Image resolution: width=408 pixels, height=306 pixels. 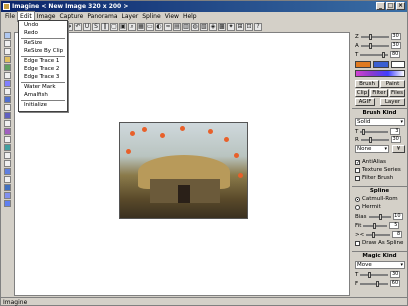 What do you see at coordinates (130, 16) in the screenshot?
I see `menu-layer: Layer` at bounding box center [130, 16].